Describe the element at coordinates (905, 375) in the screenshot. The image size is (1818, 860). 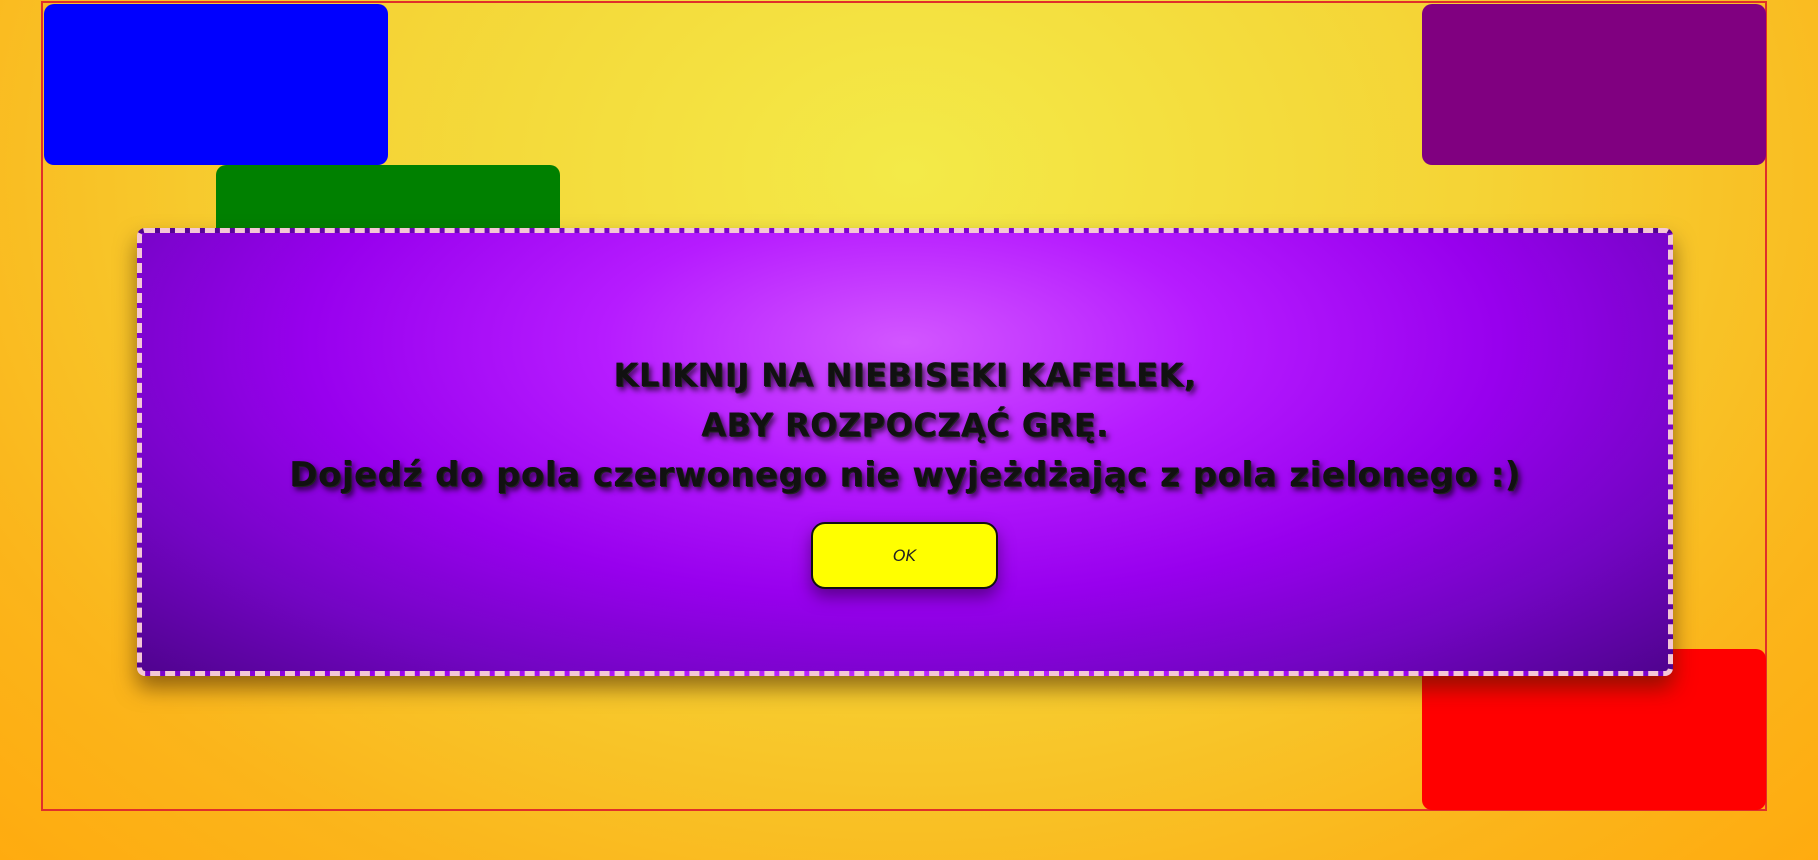
I see `instruction-line-1: KLIKNIJ NA NIEBISEKI KAFELEK,` at that location.